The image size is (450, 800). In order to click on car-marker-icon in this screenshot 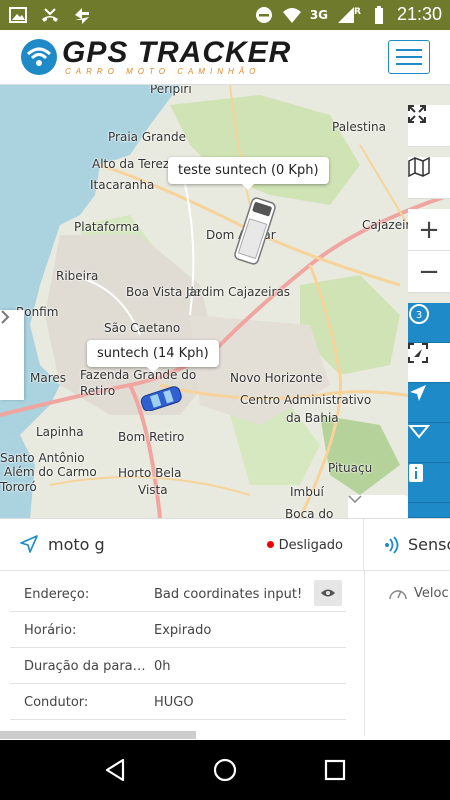, I will do `click(161, 398)`.